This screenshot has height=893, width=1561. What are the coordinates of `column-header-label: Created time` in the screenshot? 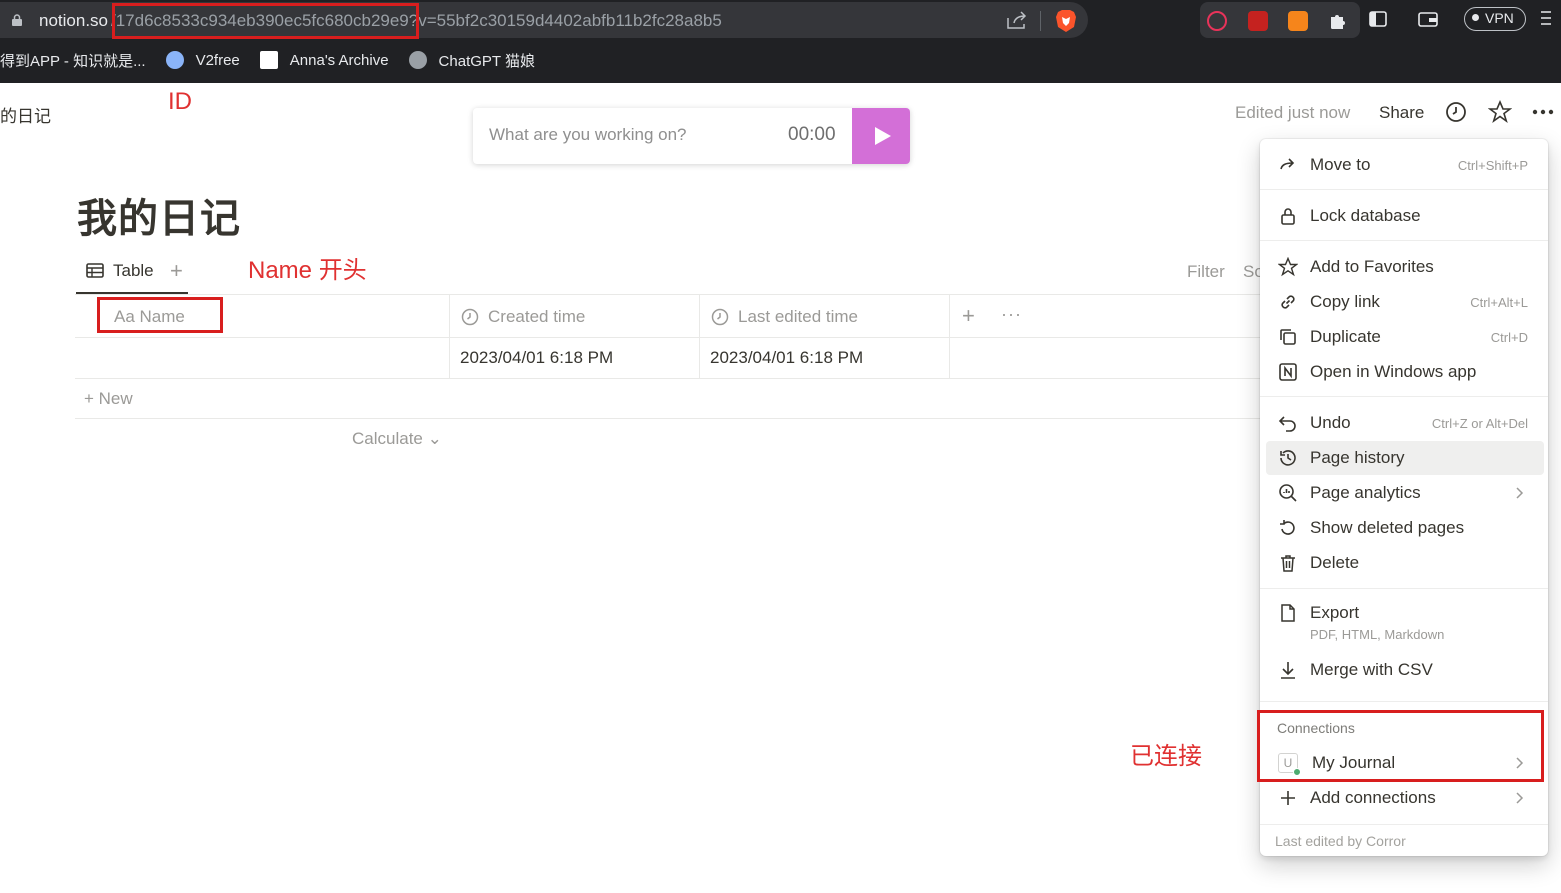 It's located at (537, 316).